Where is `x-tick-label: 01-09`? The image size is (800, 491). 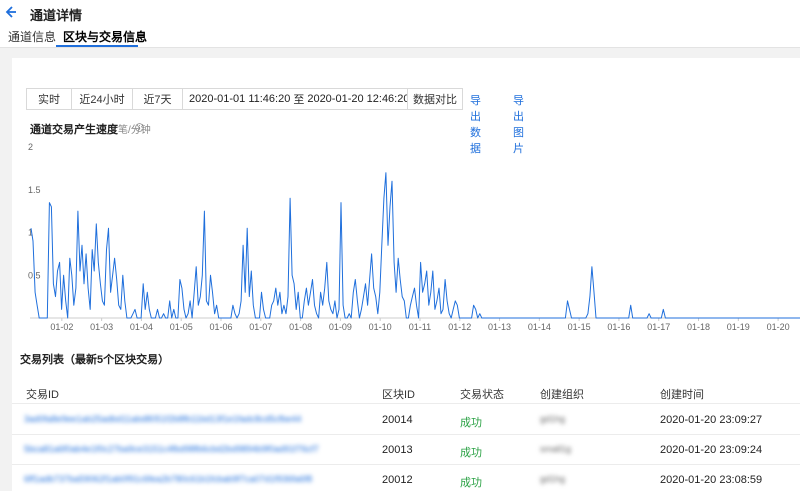
x-tick-label: 01-09 is located at coordinates (340, 327).